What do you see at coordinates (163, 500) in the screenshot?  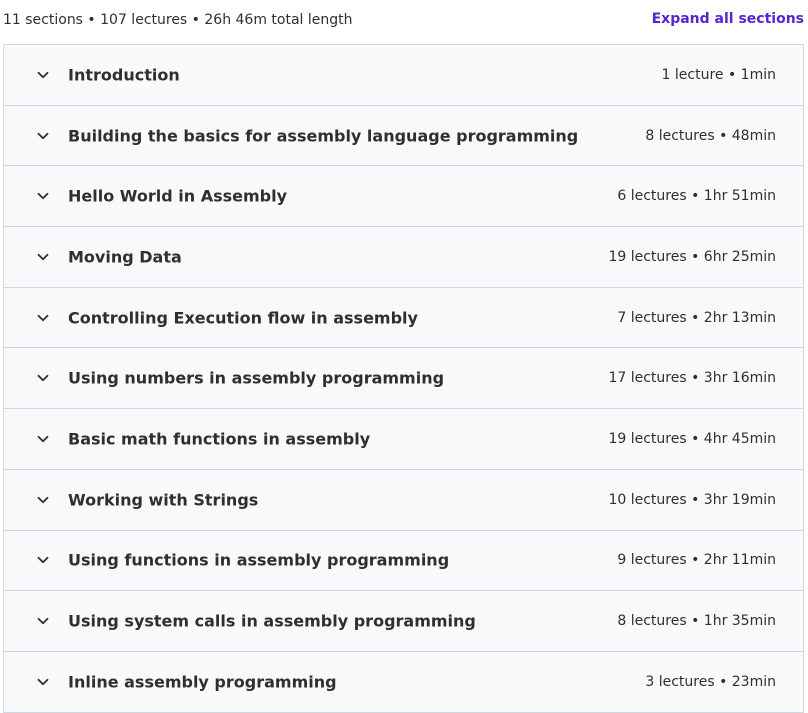 I see `section-title: Working with Strings` at bounding box center [163, 500].